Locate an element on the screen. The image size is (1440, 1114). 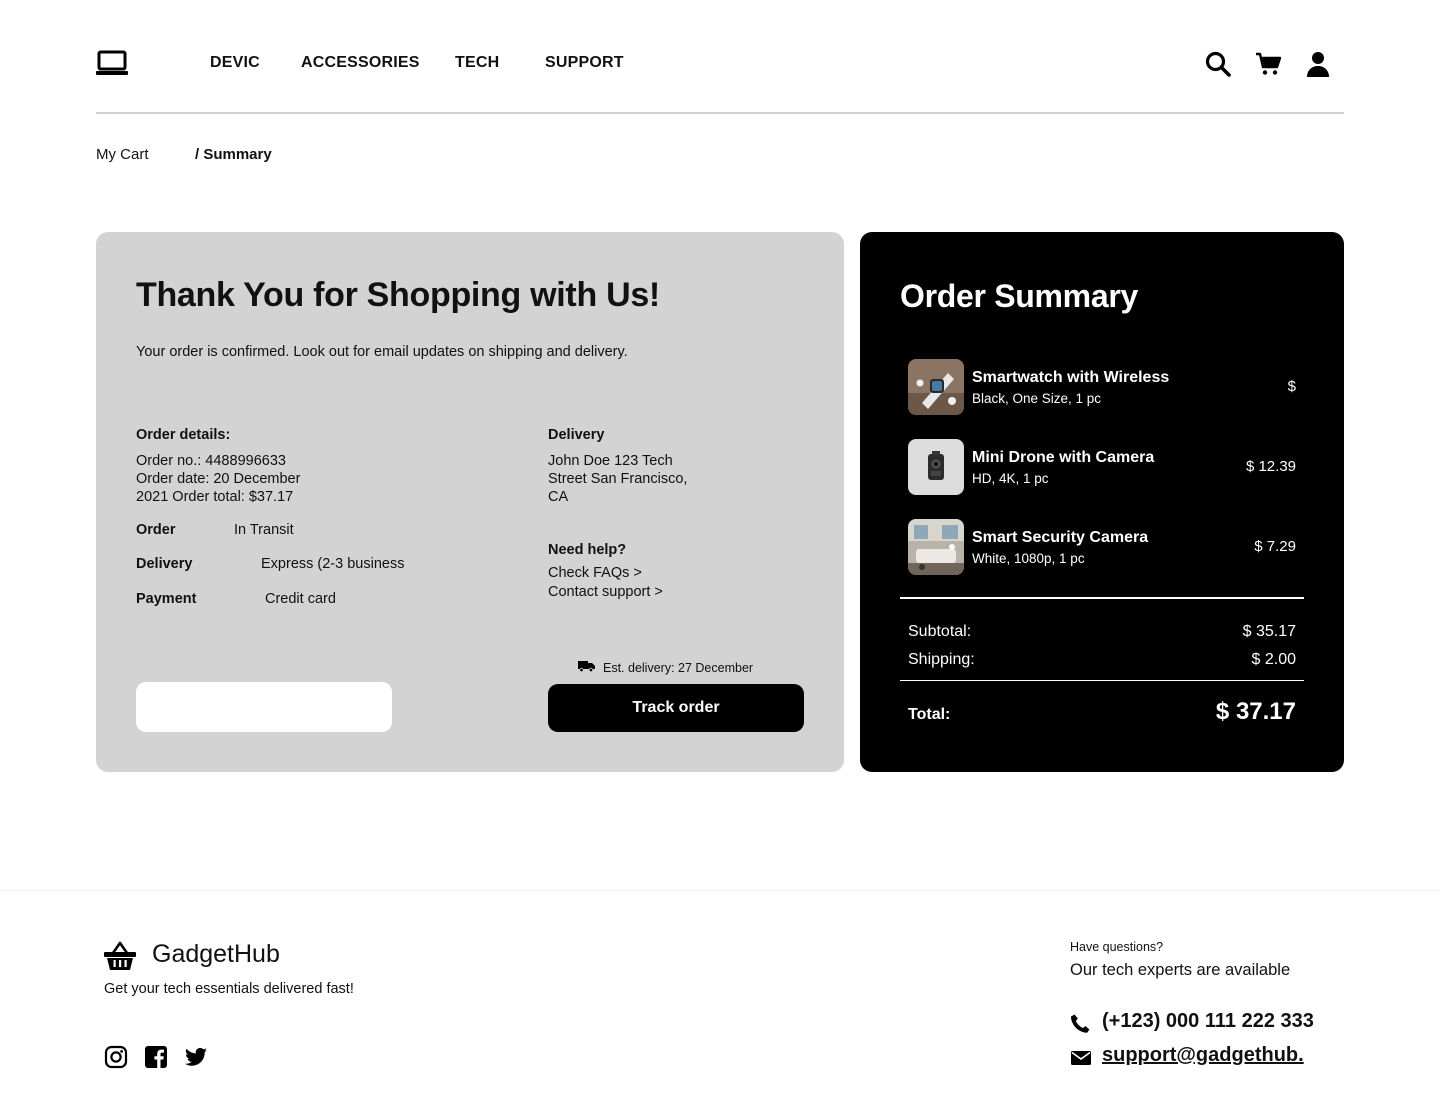
order-status-label: Order is located at coordinates (156, 530).